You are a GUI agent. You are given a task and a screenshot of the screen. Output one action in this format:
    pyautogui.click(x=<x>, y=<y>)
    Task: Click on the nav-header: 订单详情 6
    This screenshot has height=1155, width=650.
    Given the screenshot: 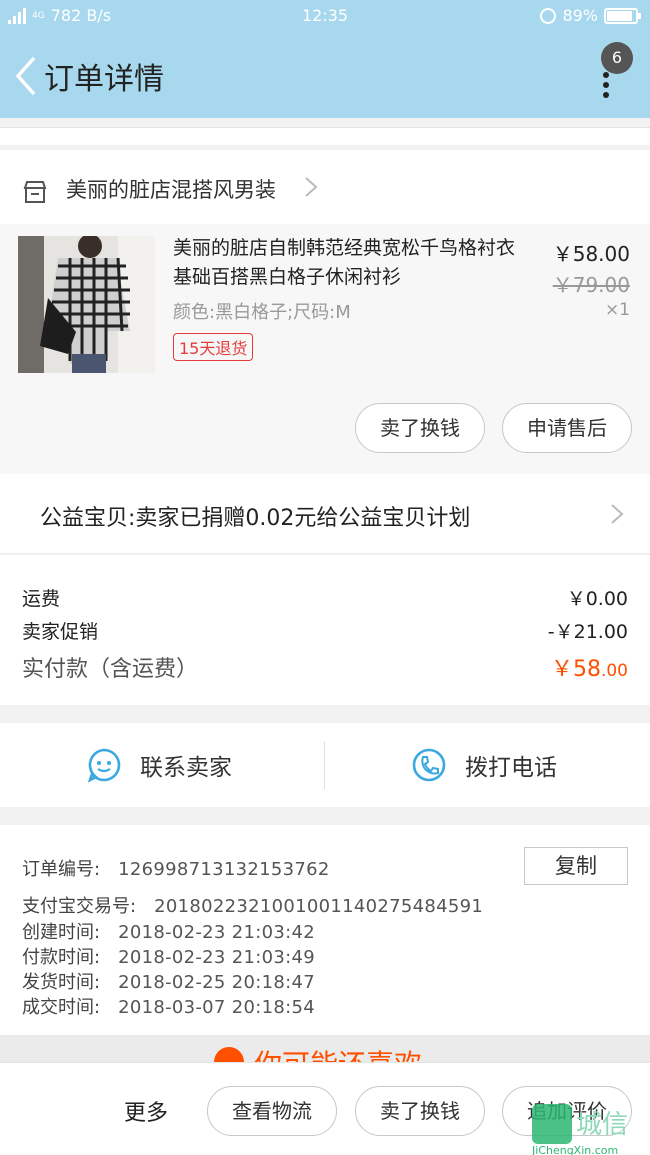 What is the action you would take?
    pyautogui.click(x=325, y=75)
    